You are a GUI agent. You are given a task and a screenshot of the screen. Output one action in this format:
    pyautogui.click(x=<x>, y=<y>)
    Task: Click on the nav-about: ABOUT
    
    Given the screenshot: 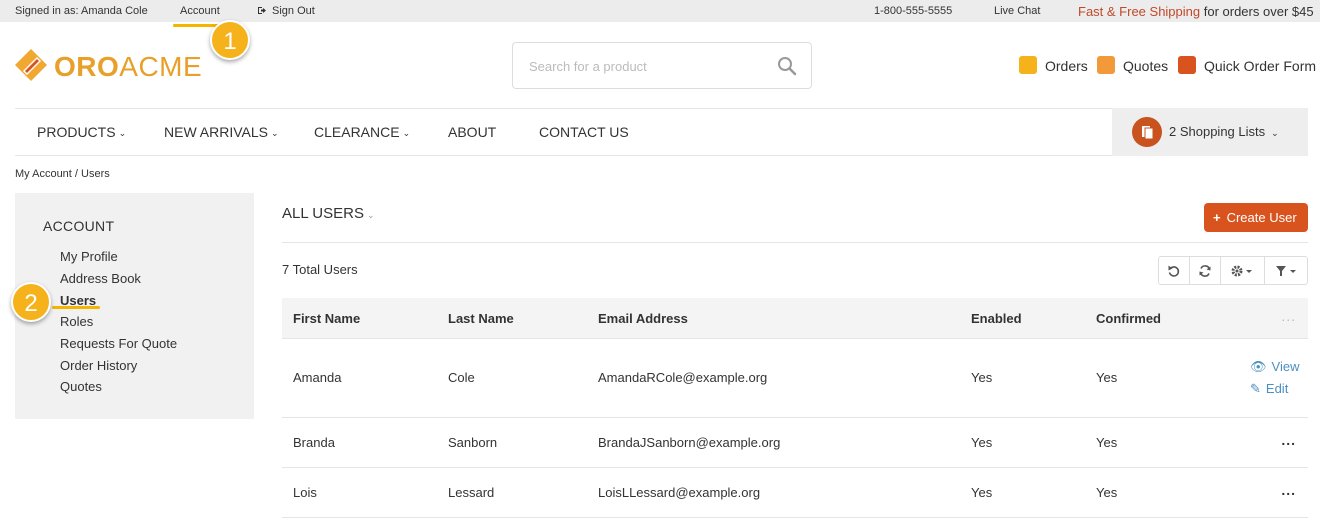 What is the action you would take?
    pyautogui.click(x=472, y=132)
    